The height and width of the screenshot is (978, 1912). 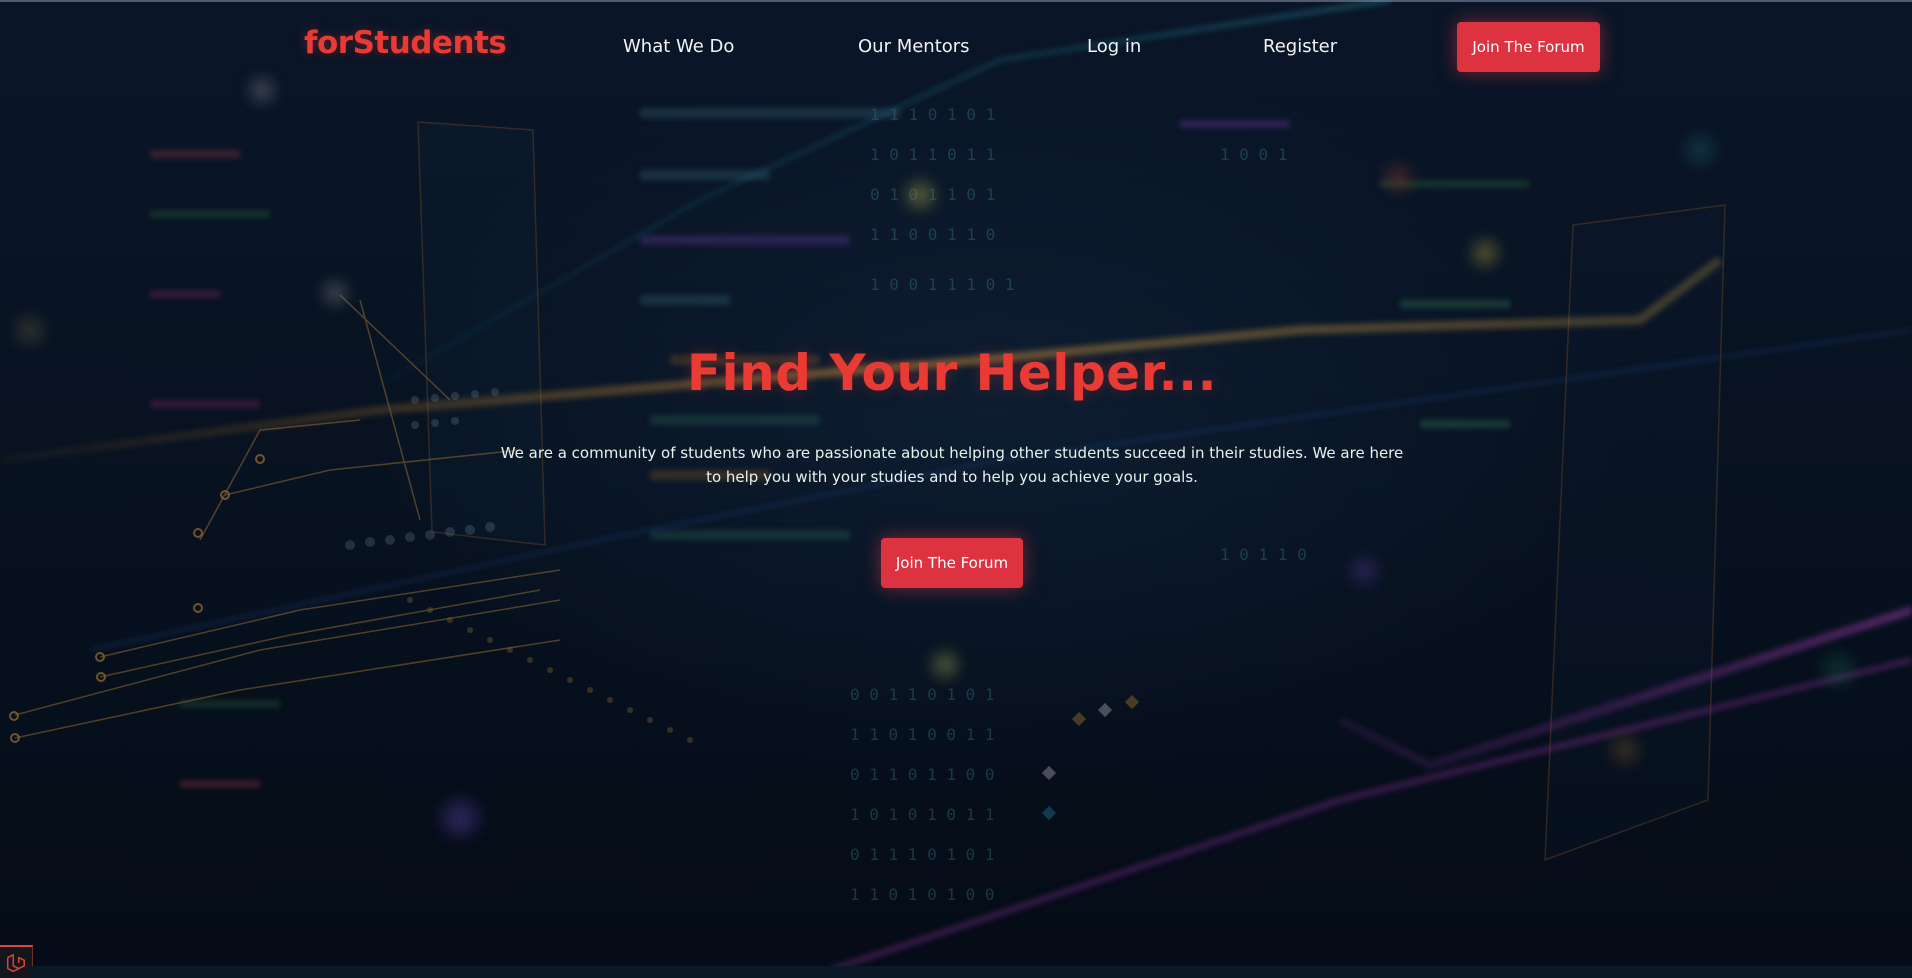 I want to click on laravel-glyph, so click(x=16, y=962).